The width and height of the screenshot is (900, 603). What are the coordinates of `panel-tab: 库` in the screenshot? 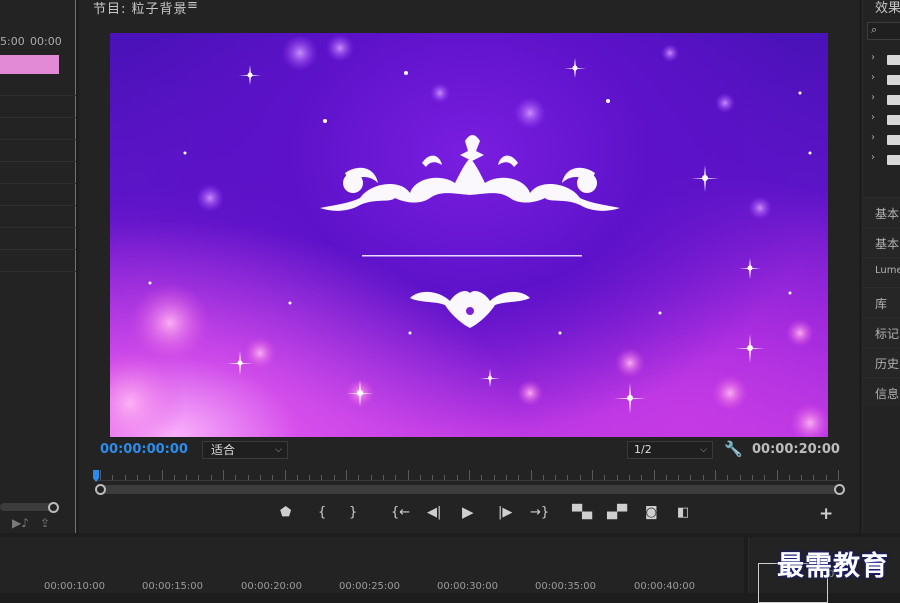 It's located at (881, 301).